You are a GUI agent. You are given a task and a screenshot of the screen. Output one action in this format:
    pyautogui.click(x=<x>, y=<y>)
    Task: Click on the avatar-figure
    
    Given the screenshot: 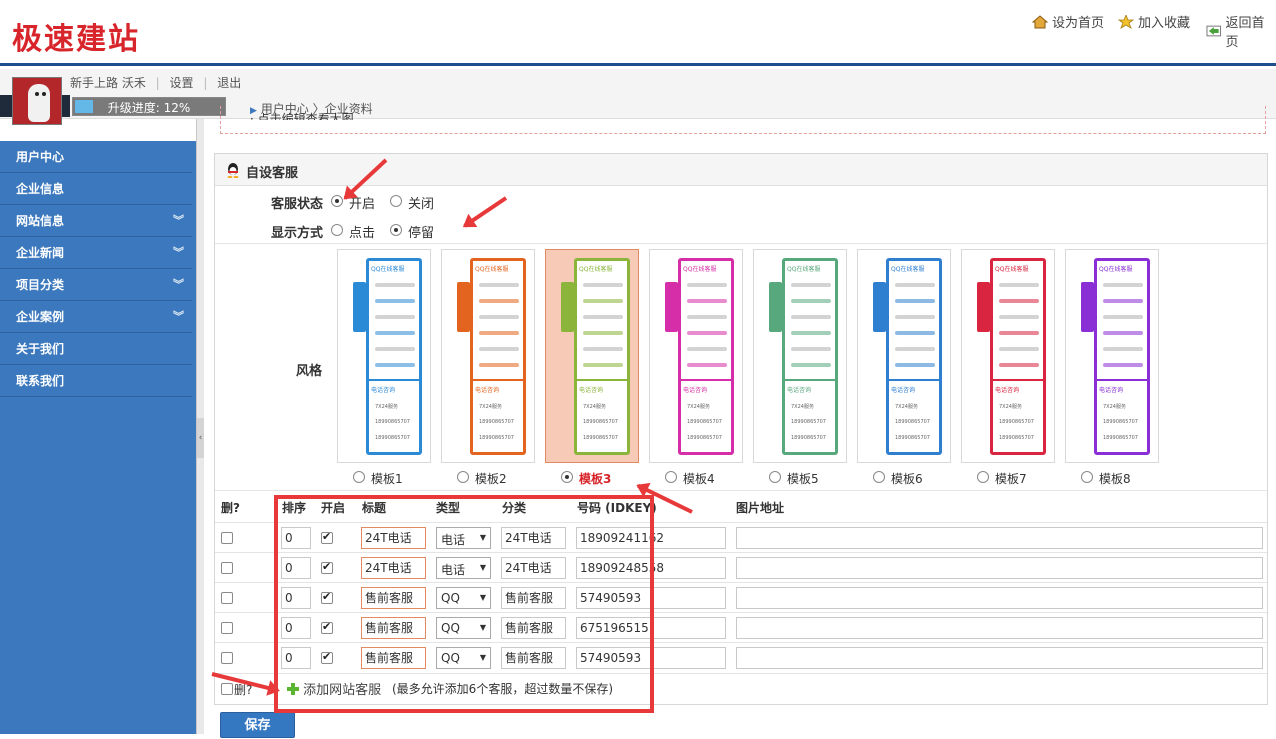 What is the action you would take?
    pyautogui.click(x=39, y=103)
    